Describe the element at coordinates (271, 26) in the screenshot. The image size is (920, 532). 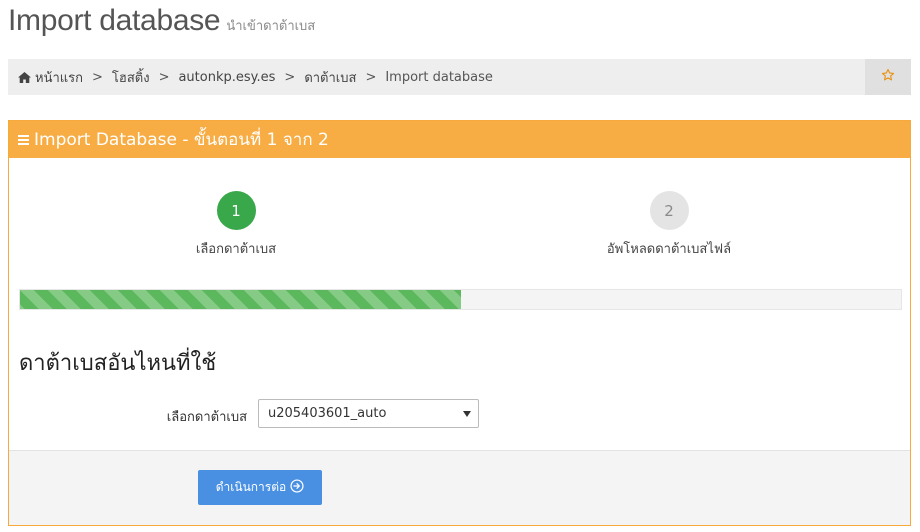
I see `page-subtitle: นำเข้าดาต้าเบส` at that location.